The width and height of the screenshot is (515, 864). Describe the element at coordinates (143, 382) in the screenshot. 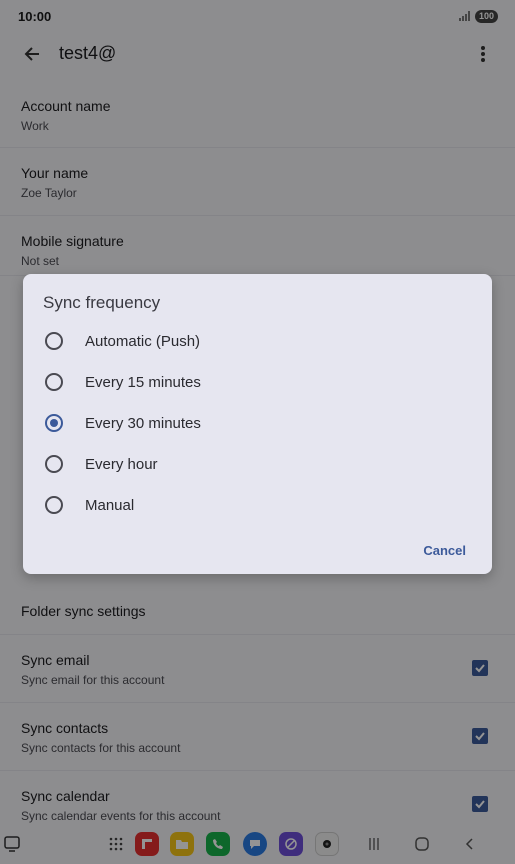

I see `option-label: Every 15 minutes` at that location.